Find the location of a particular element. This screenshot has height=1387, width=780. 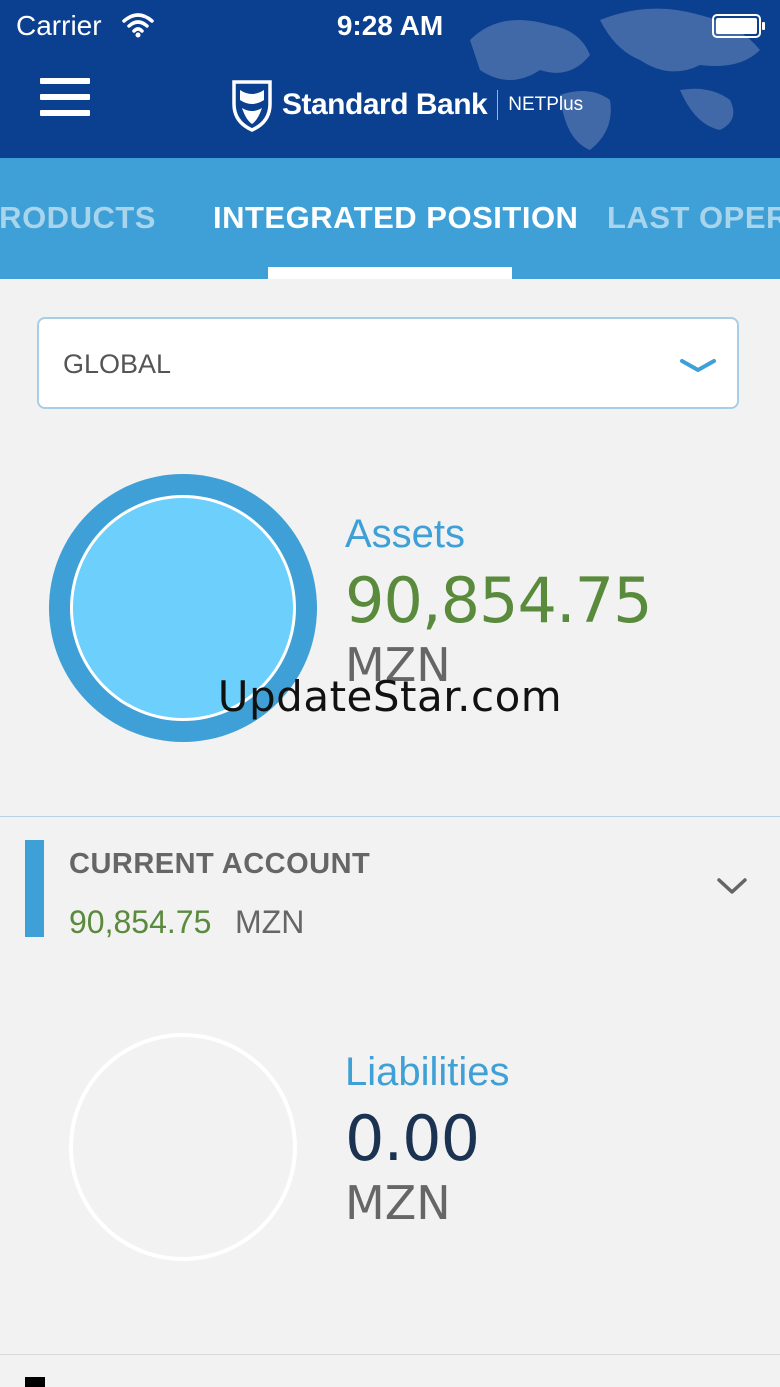

liabilities-donut-chart is located at coordinates (183, 1147).